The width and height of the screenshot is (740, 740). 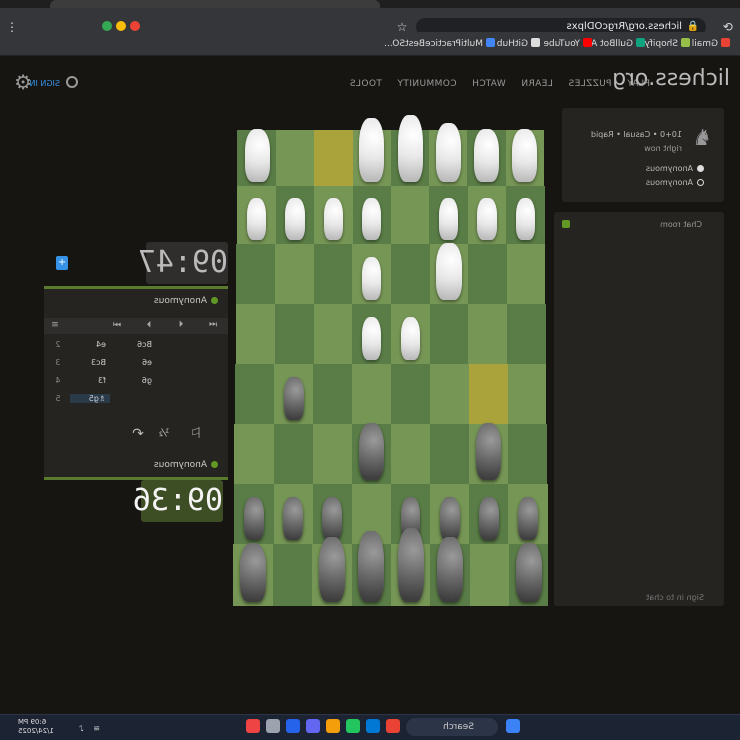 What do you see at coordinates (525, 155) in the screenshot?
I see `white-rook-icon` at bounding box center [525, 155].